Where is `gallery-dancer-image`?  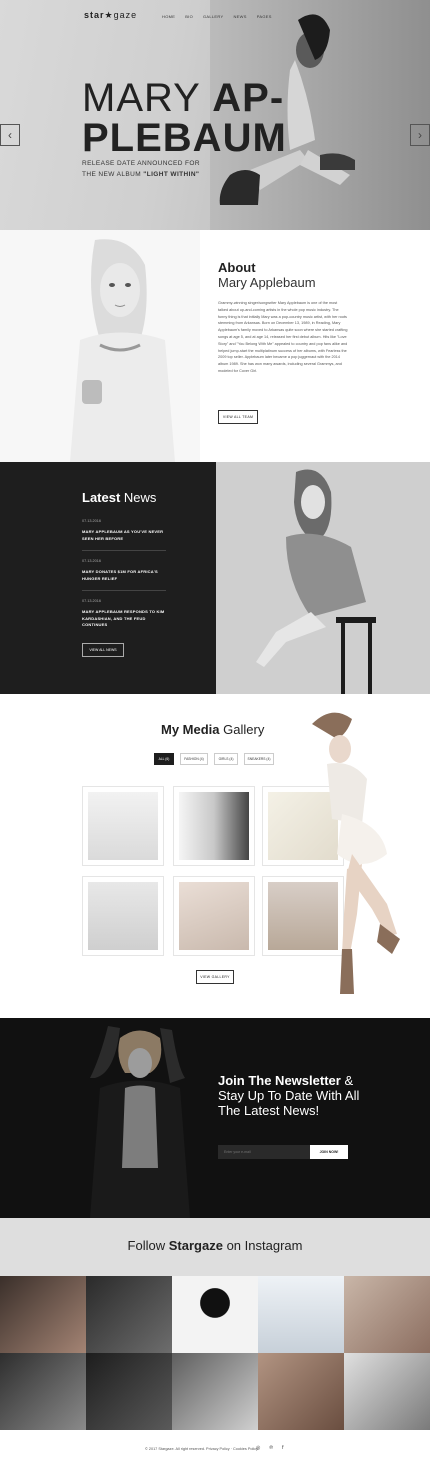
gallery-dancer-image is located at coordinates (356, 853).